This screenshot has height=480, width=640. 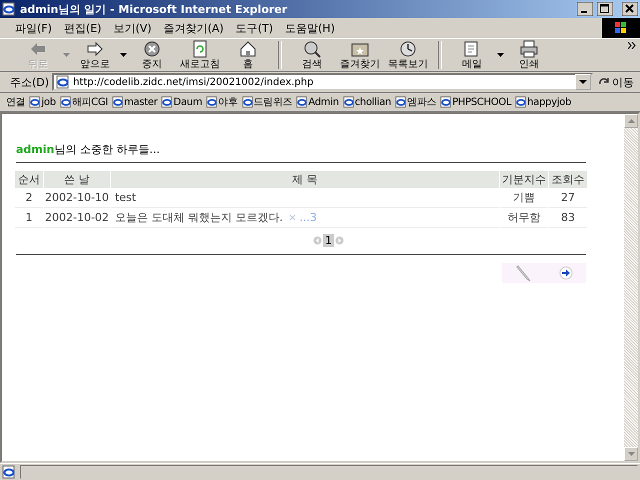 I want to click on toolbar-button: 중지, so click(x=152, y=55).